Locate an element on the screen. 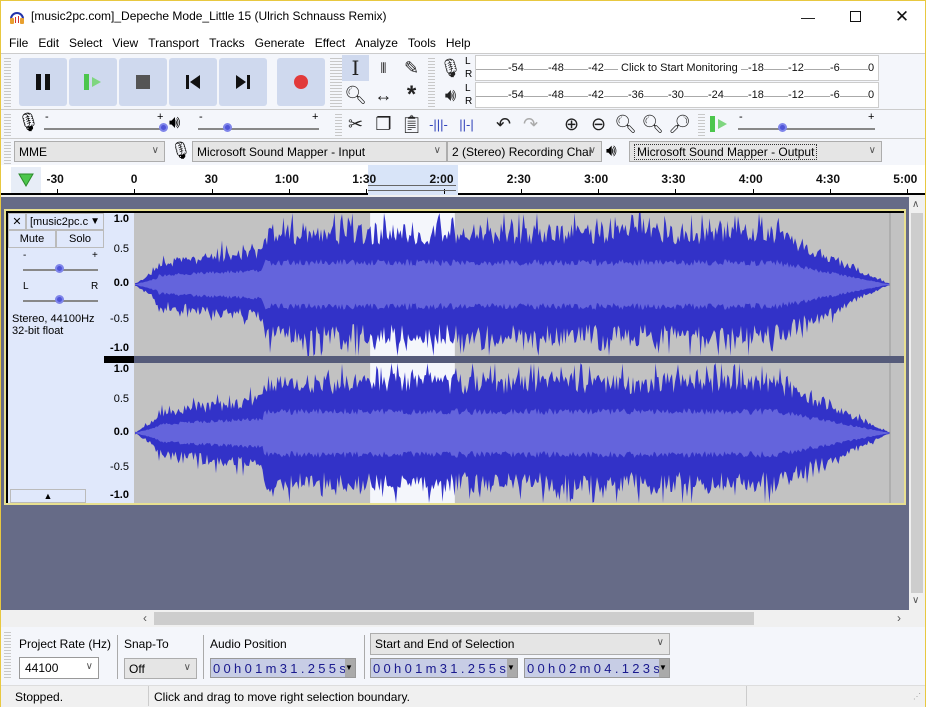 Image resolution: width=926 pixels, height=707 pixels. resize-grip-icon: ⋰ is located at coordinates (917, 696).